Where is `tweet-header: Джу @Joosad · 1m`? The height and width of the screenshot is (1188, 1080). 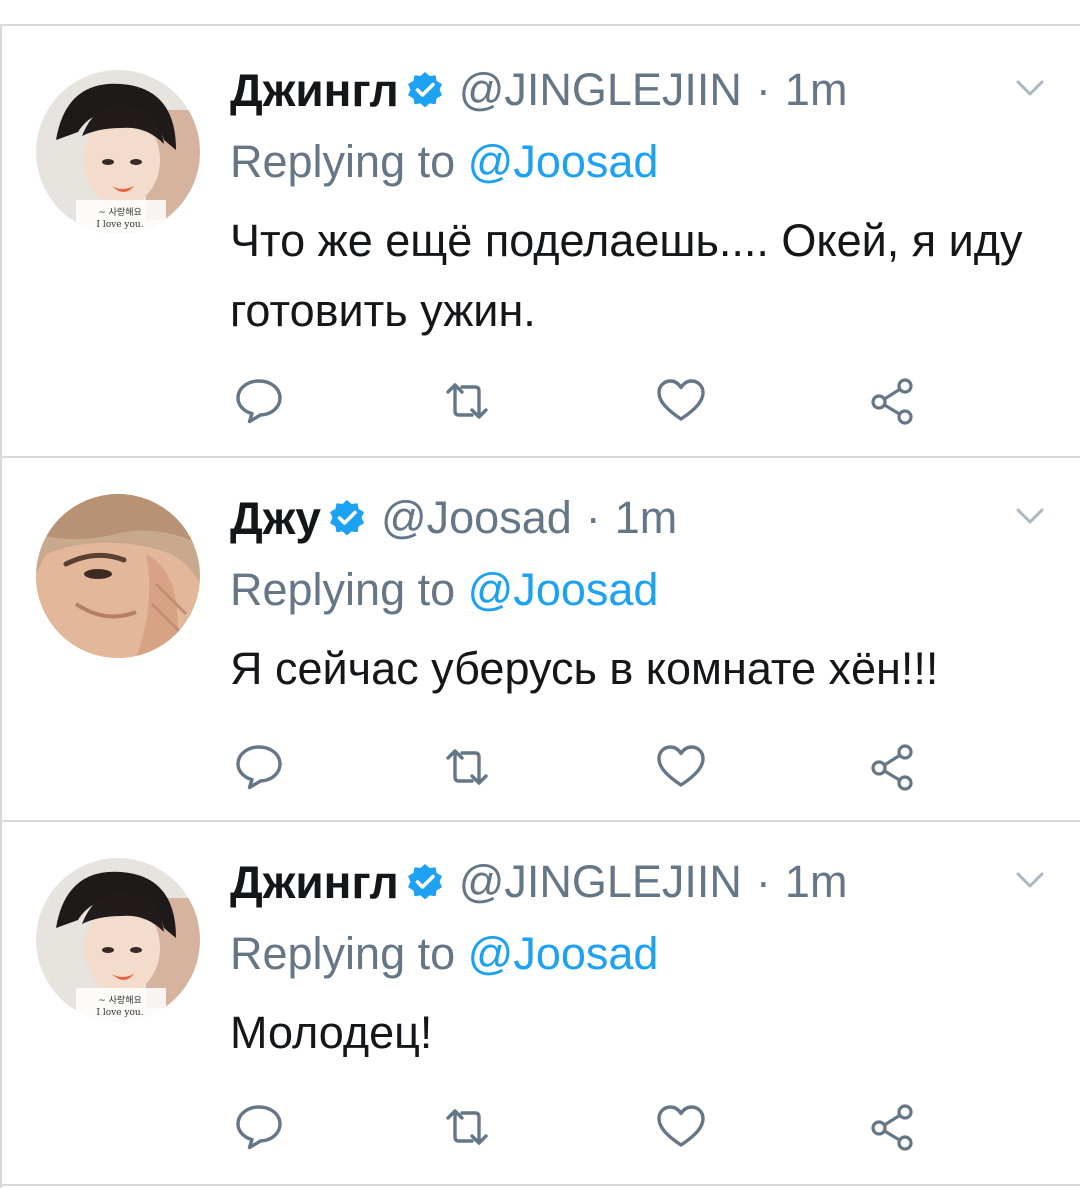 tweet-header: Джу @Joosad · 1m is located at coordinates (453, 518).